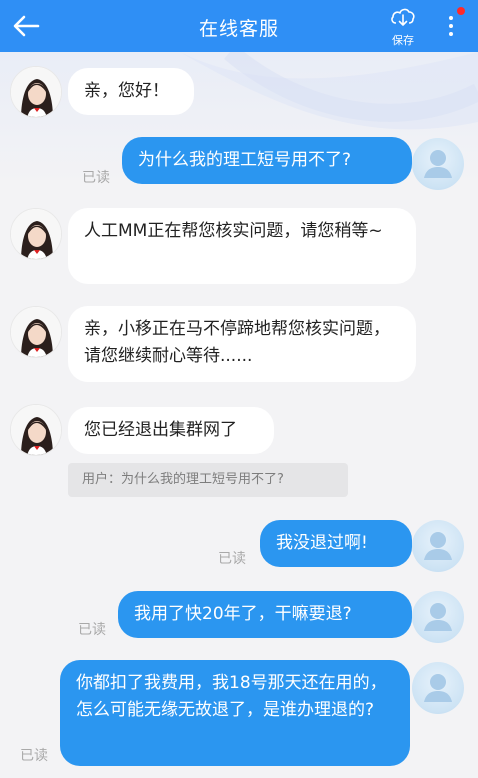 This screenshot has width=478, height=778. I want to click on message-bubble: 我没退过啊!, so click(336, 543).